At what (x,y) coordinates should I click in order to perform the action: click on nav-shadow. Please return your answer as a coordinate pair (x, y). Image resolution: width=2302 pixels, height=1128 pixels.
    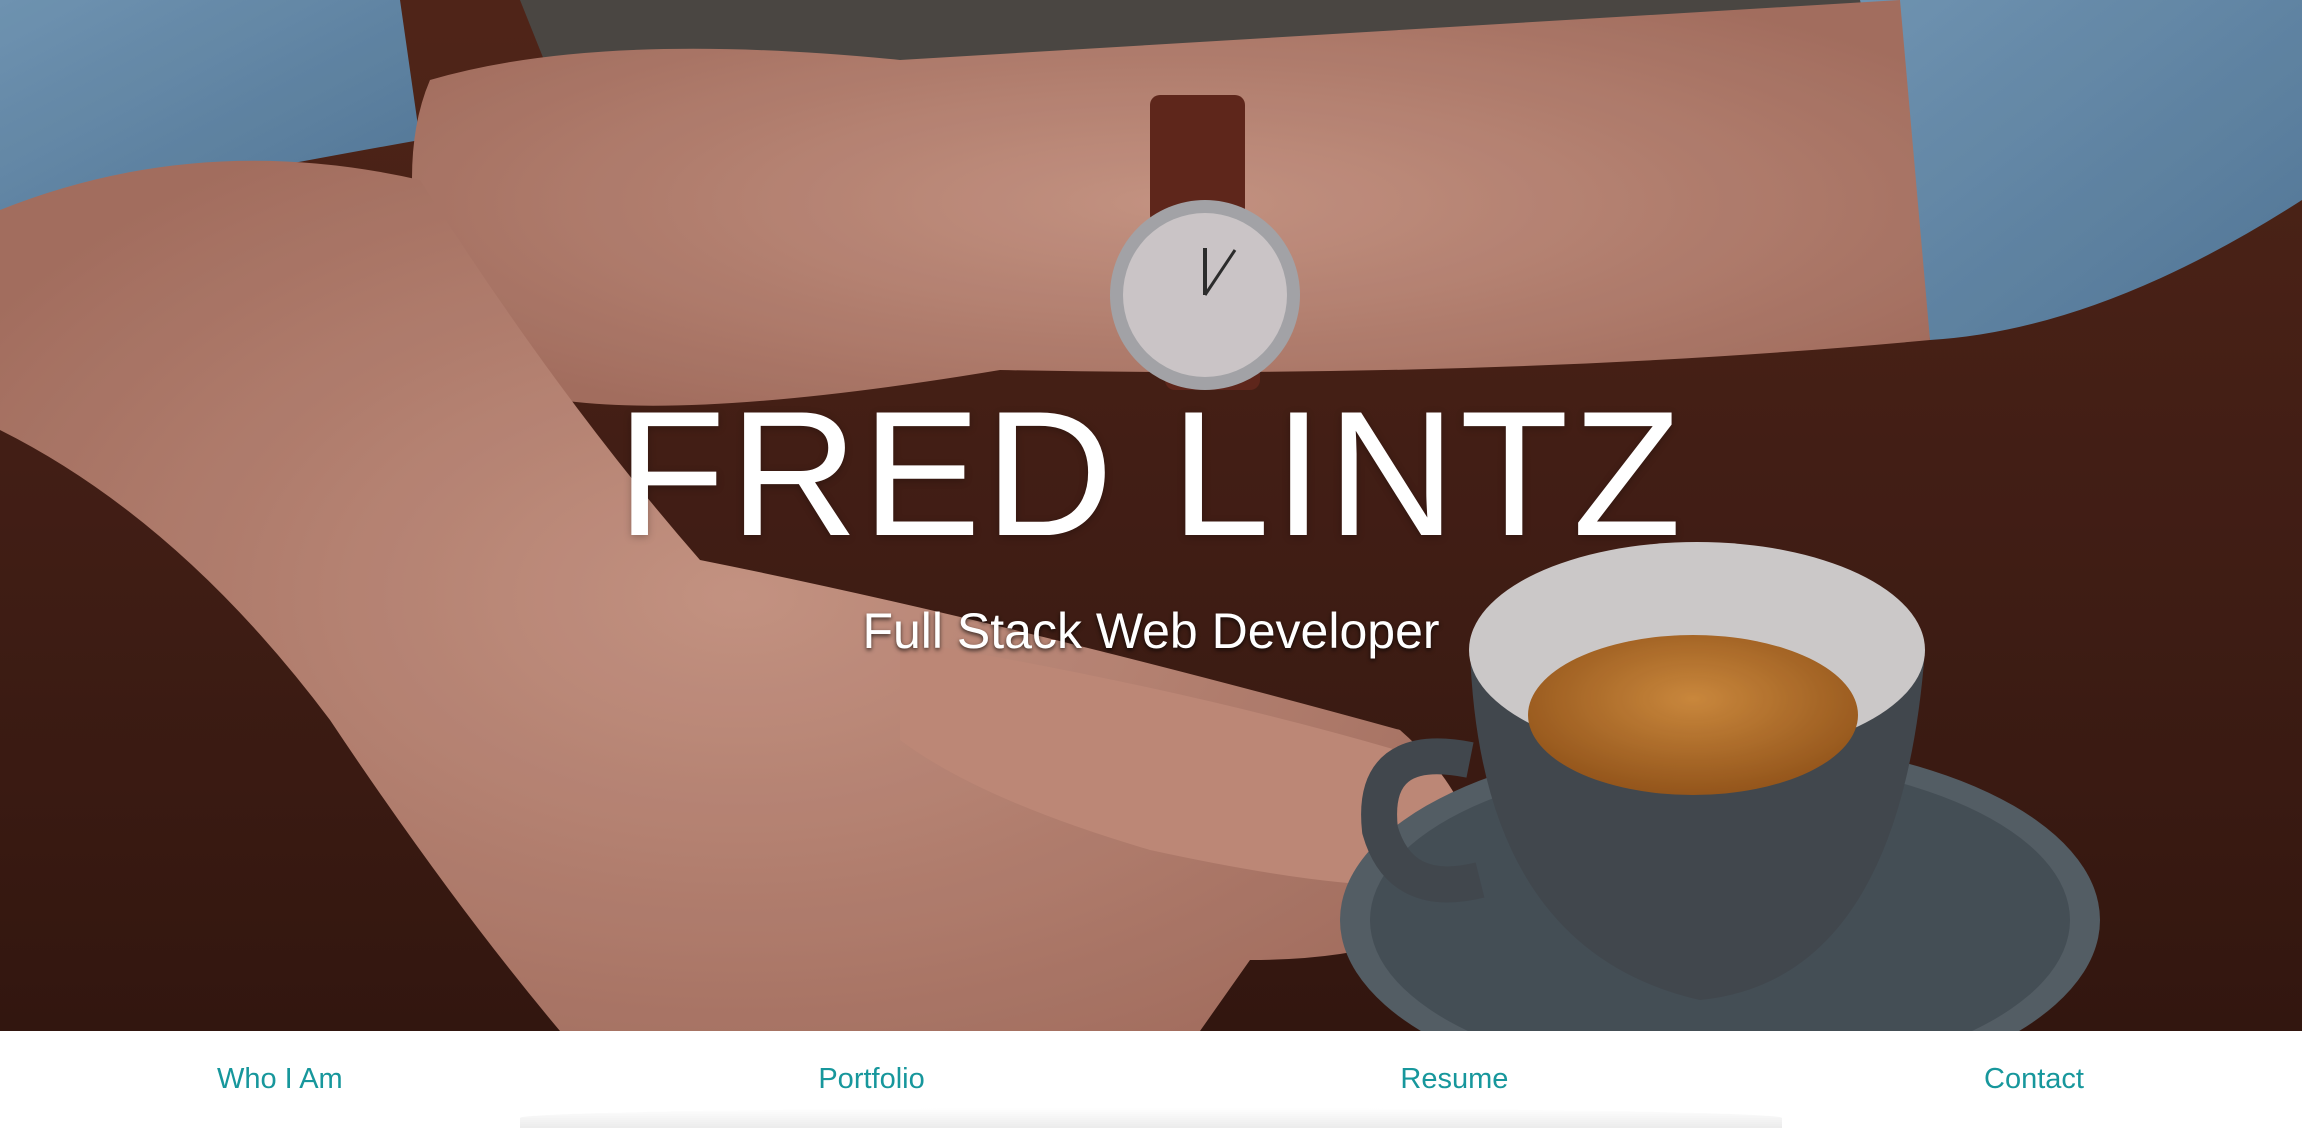
    Looking at the image, I should click on (1151, 1118).